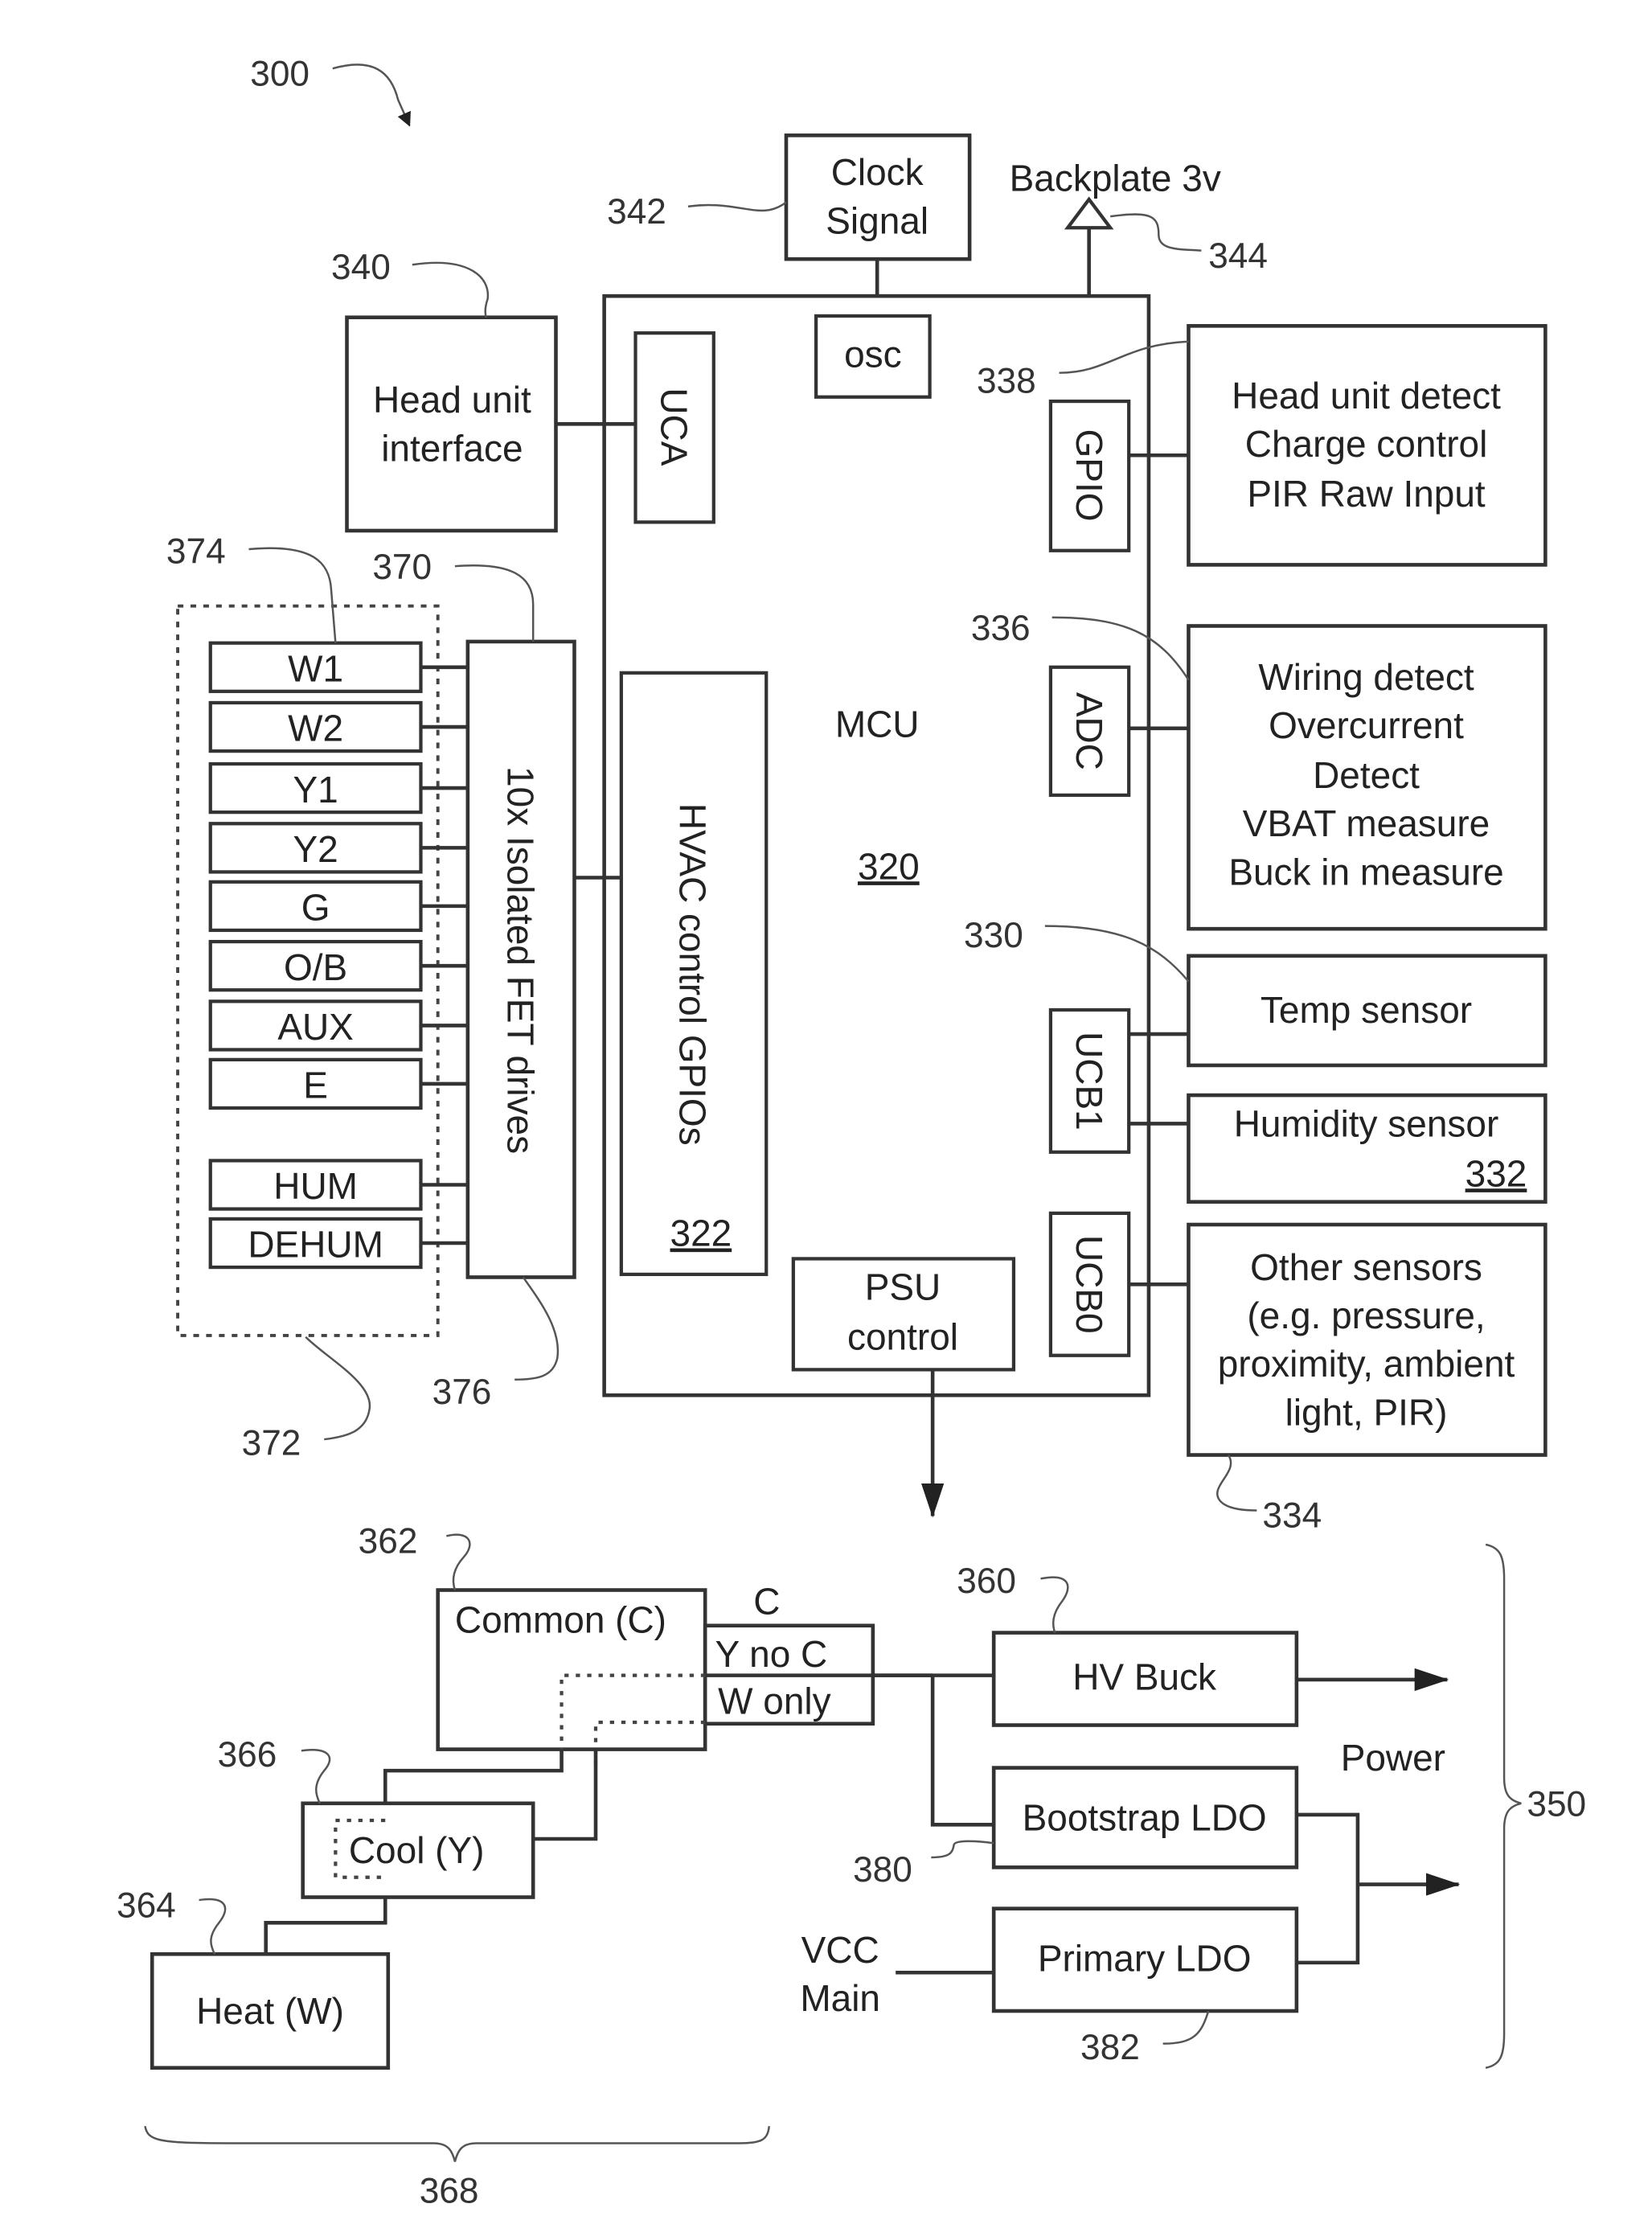  Describe the element at coordinates (1006, 380) in the screenshot. I see `gpio-ref: 338` at that location.